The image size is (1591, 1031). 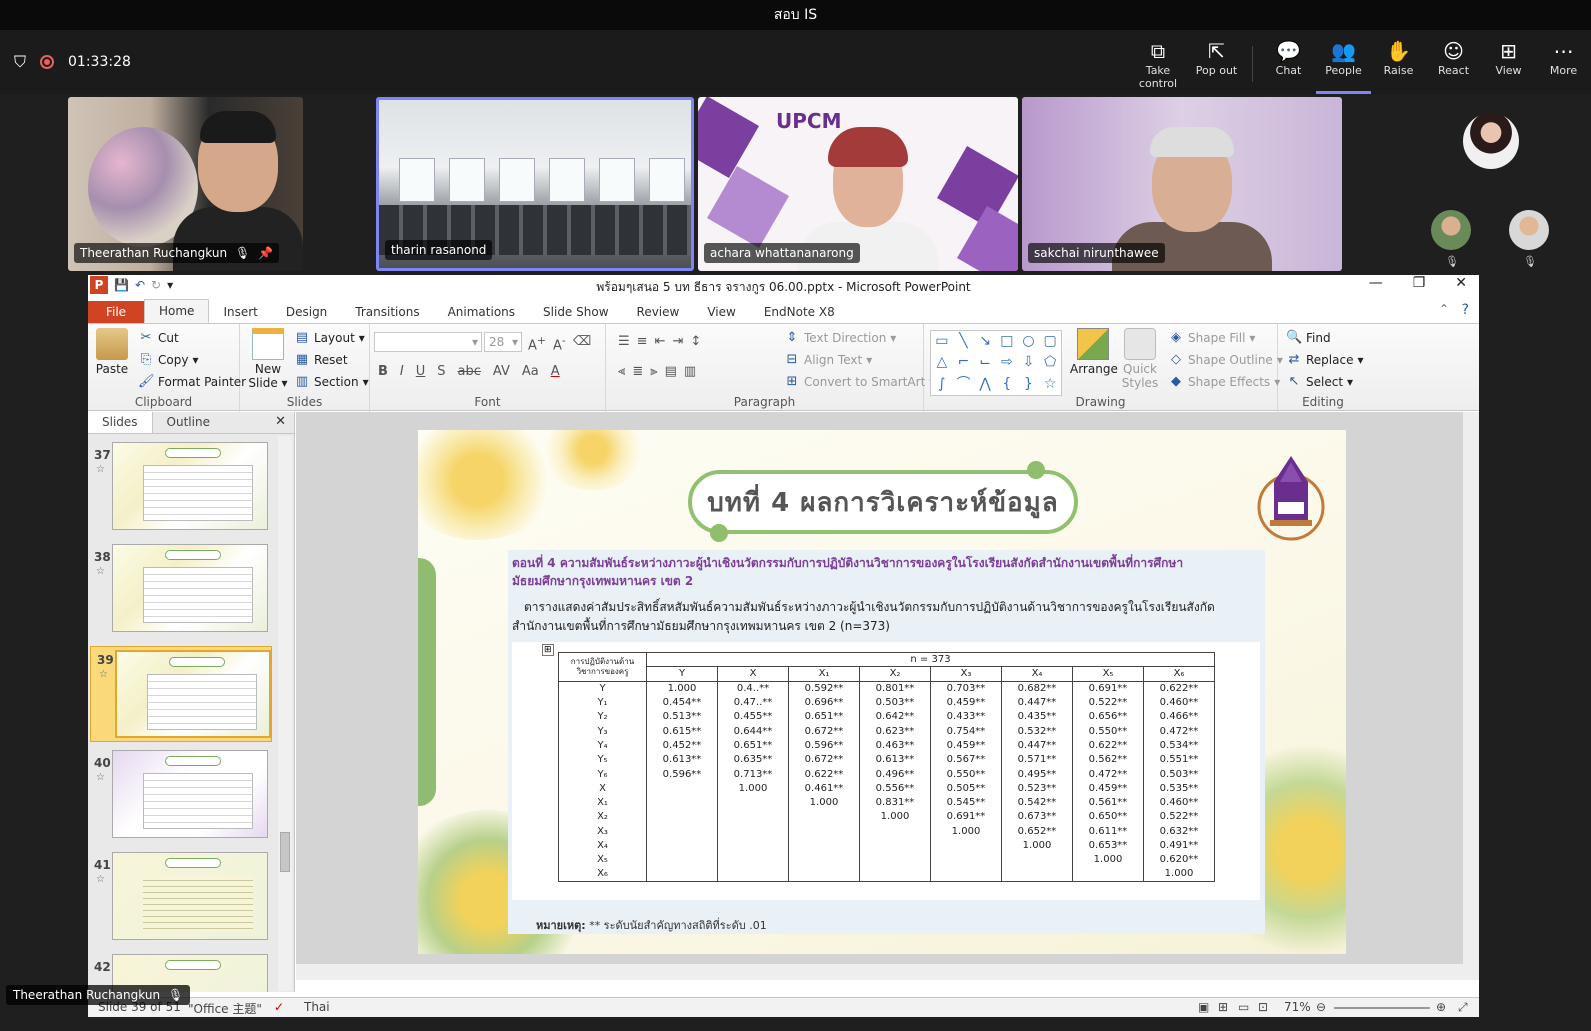 I want to click on table-cell: 0.571**, so click(x=1037, y=759).